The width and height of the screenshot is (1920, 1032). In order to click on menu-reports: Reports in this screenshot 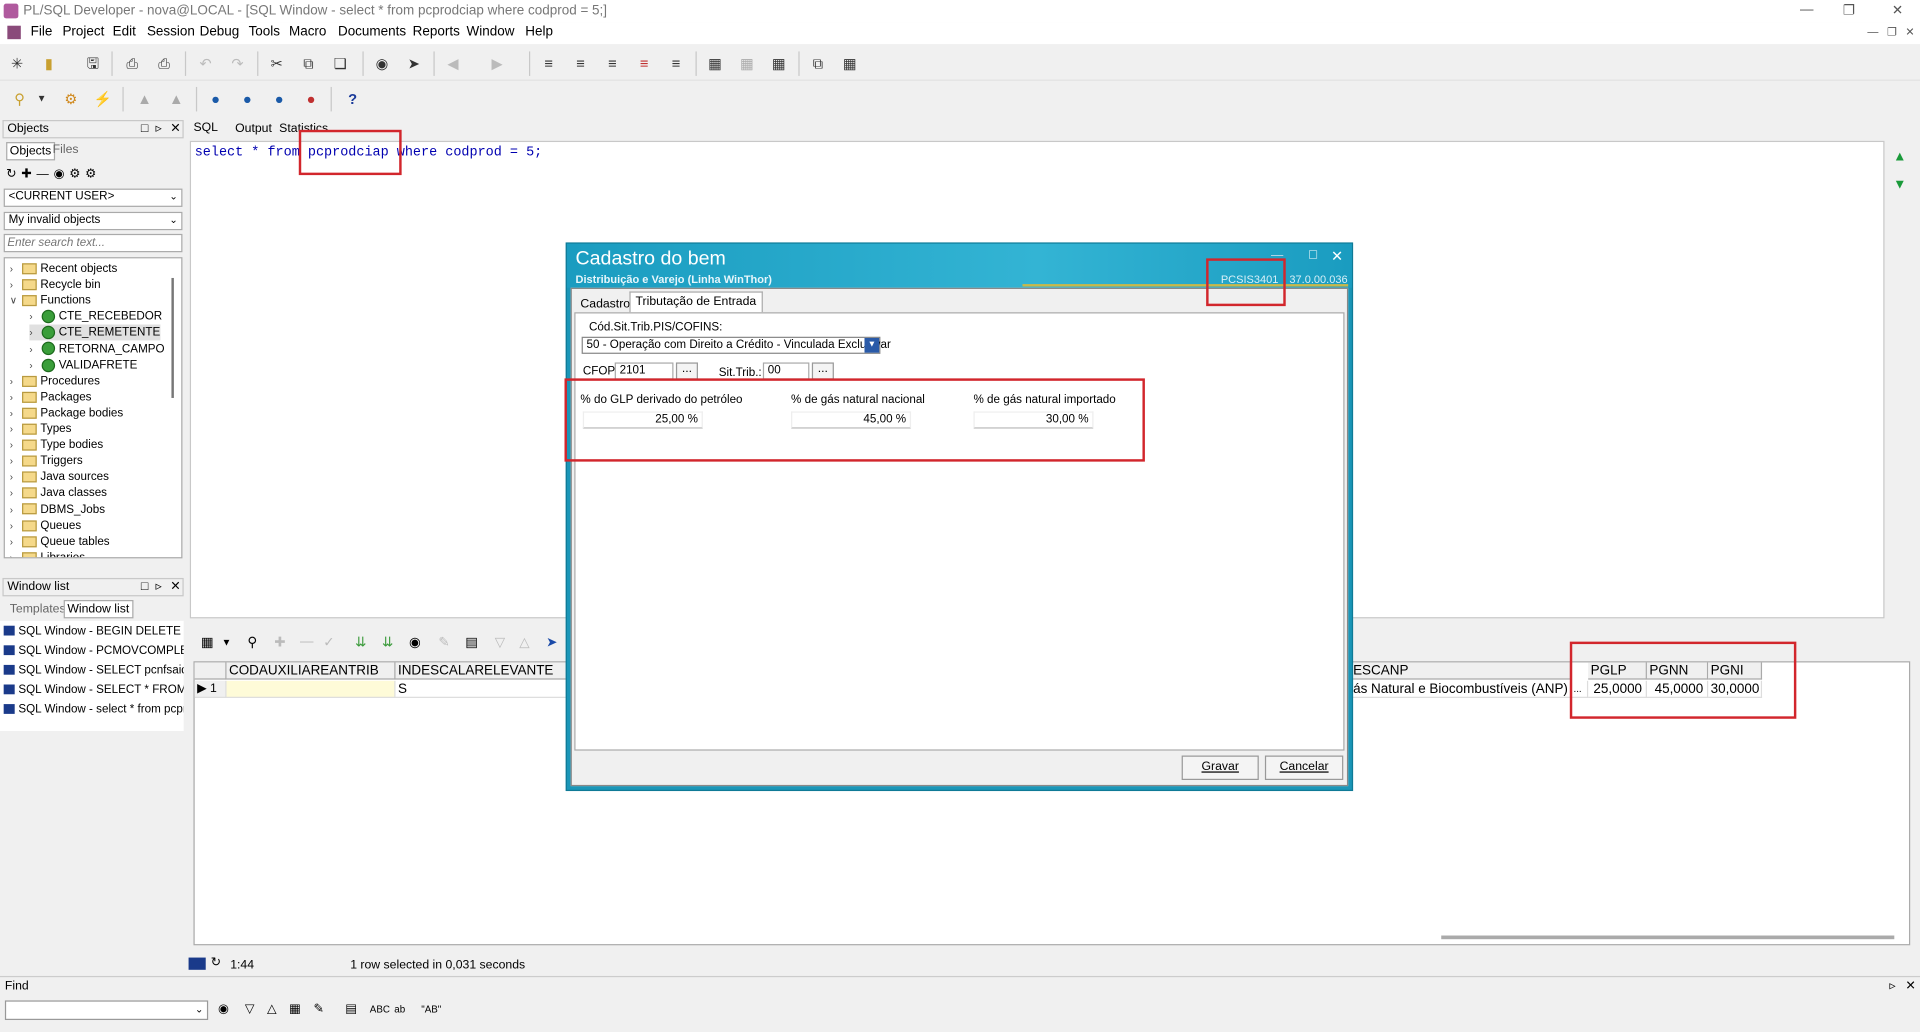, I will do `click(436, 31)`.